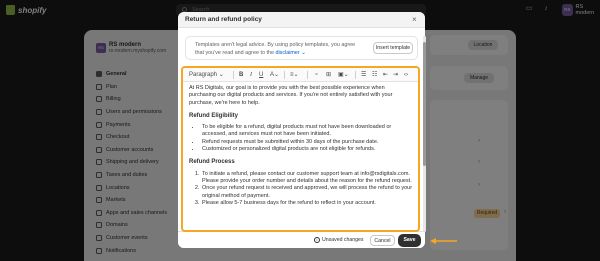  What do you see at coordinates (406, 75) in the screenshot?
I see `code-view-icon: ‹›` at bounding box center [406, 75].